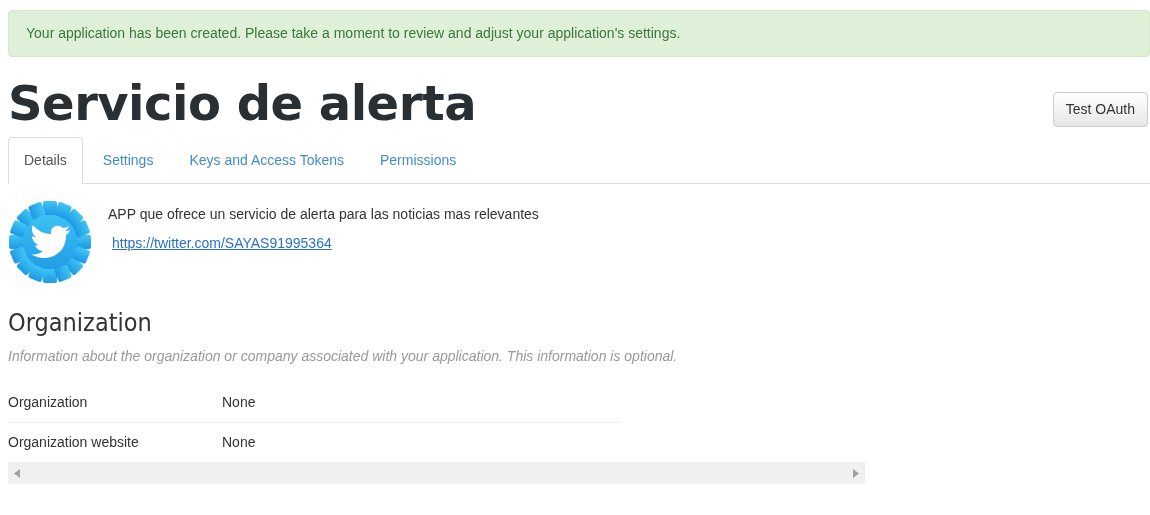 Image resolution: width=1150 pixels, height=515 pixels. What do you see at coordinates (45, 160) in the screenshot?
I see `tab: Details` at bounding box center [45, 160].